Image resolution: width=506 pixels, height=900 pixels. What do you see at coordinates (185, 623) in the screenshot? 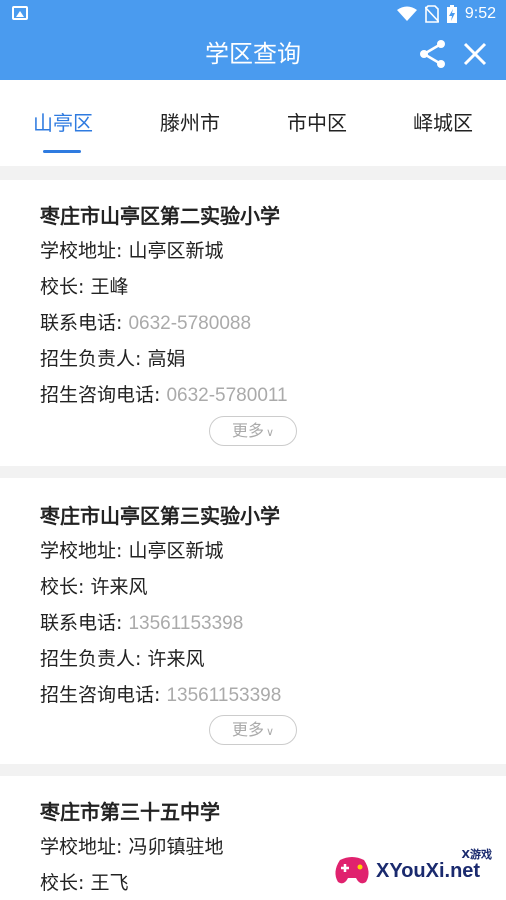
I see `phone-value: 13561153398` at bounding box center [185, 623].